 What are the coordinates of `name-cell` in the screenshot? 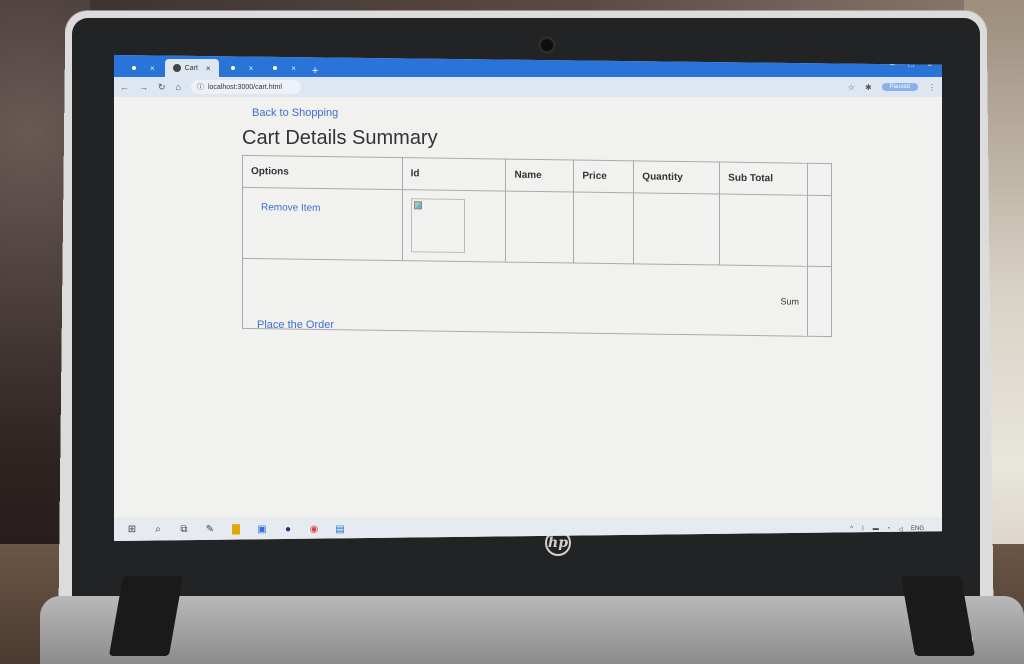 It's located at (539, 227).